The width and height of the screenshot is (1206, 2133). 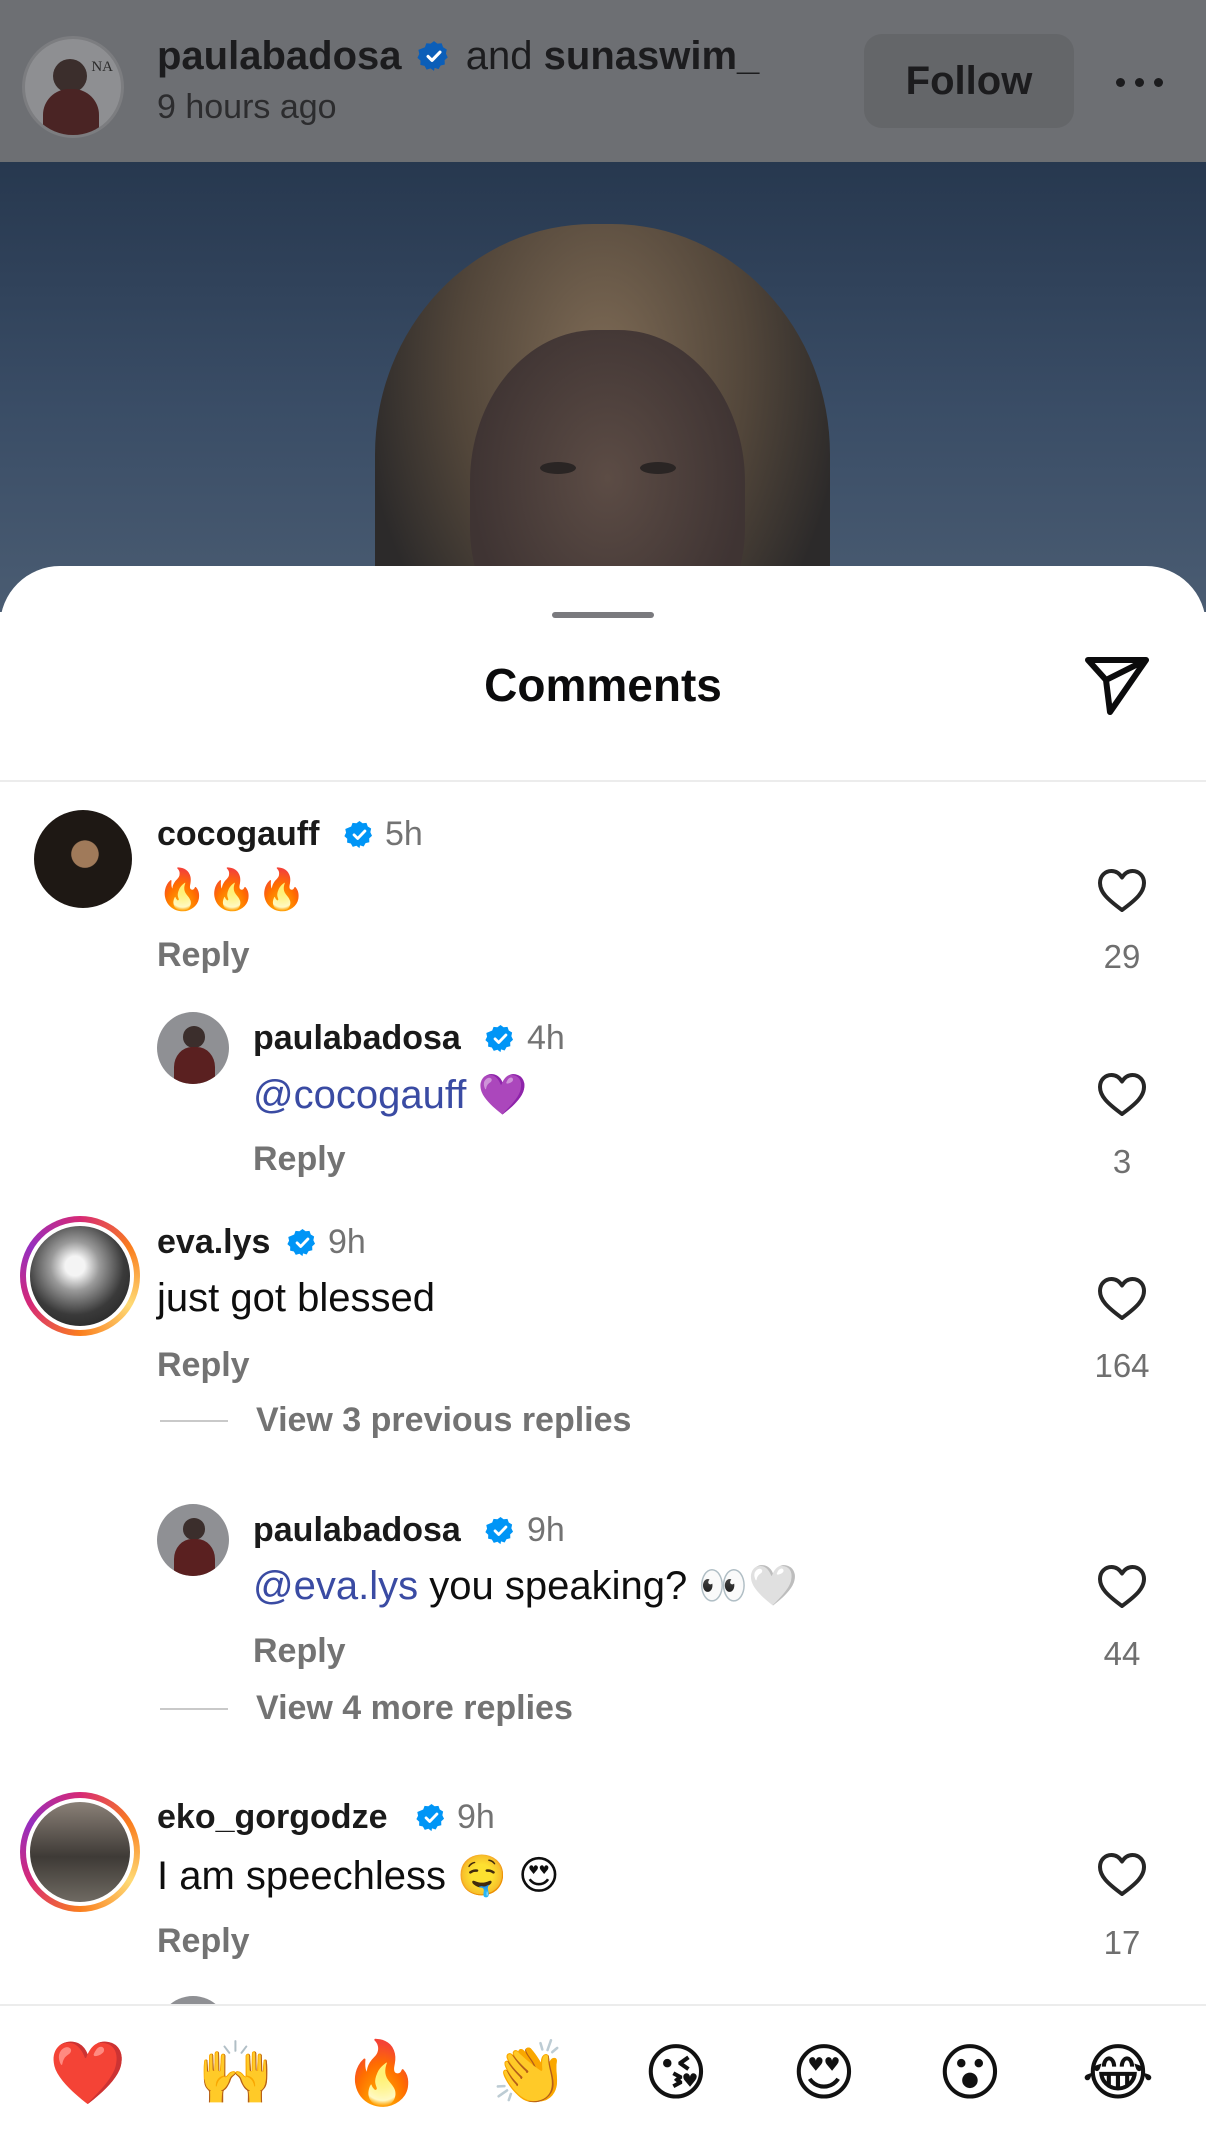 I want to click on comment-text: @eva.lys you speaking? 👀🤍, so click(x=525, y=1585).